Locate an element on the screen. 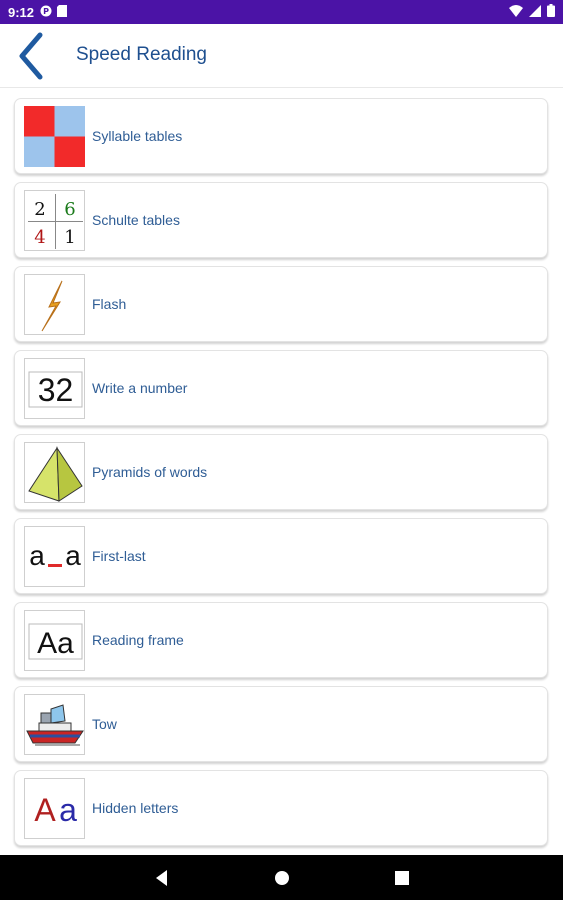 This screenshot has height=900, width=563. triangle-back-icon is located at coordinates (161, 878).